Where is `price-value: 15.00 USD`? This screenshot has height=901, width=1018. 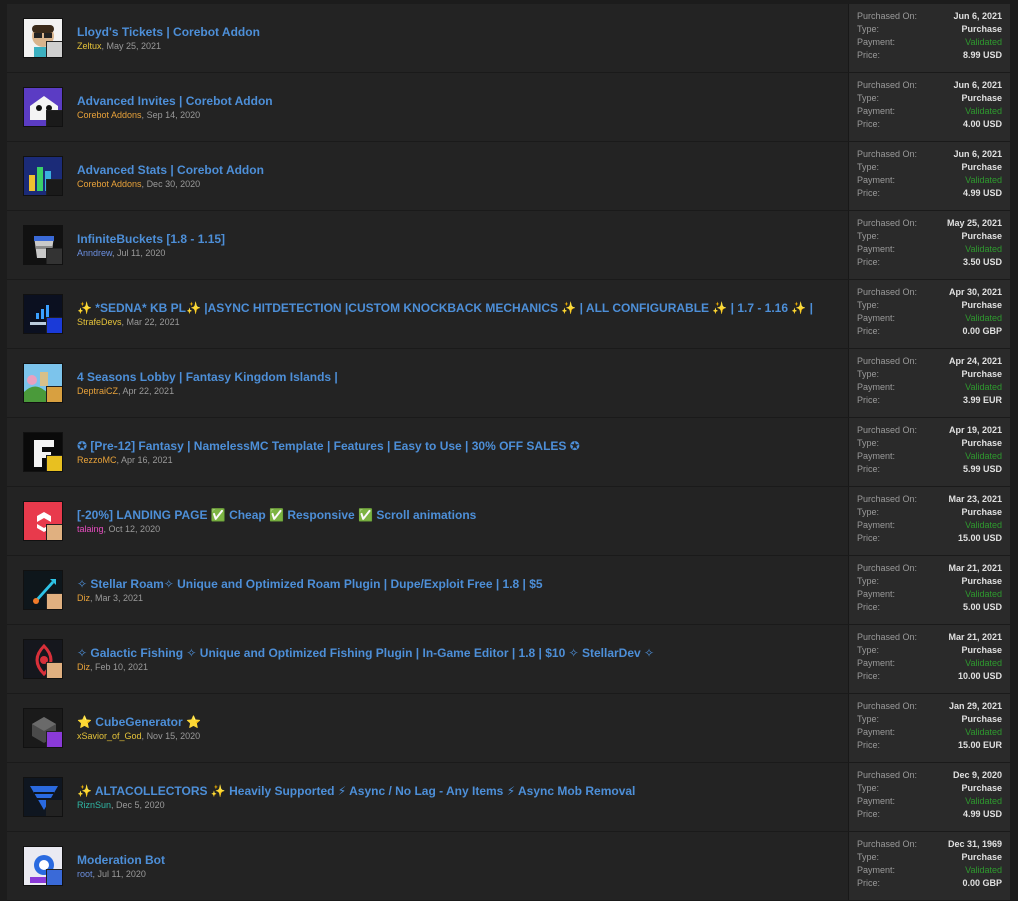 price-value: 15.00 USD is located at coordinates (979, 538).